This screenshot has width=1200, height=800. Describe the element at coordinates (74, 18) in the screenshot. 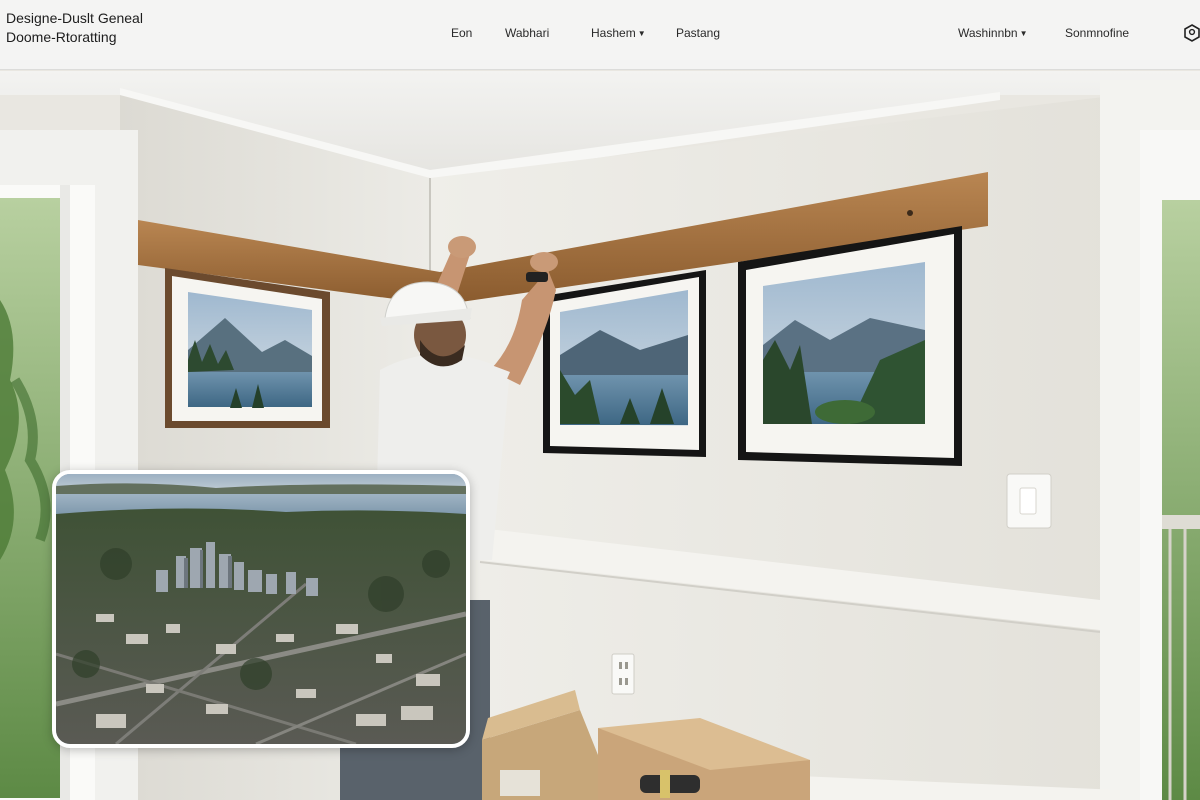

I see `logo-line-1: Designe-Duslt Geneal` at that location.